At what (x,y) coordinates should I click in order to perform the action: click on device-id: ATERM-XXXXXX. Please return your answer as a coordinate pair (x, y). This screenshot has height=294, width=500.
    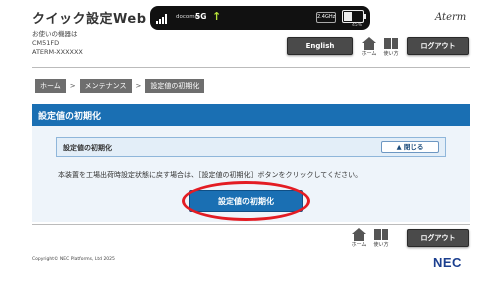
    Looking at the image, I should click on (57, 52).